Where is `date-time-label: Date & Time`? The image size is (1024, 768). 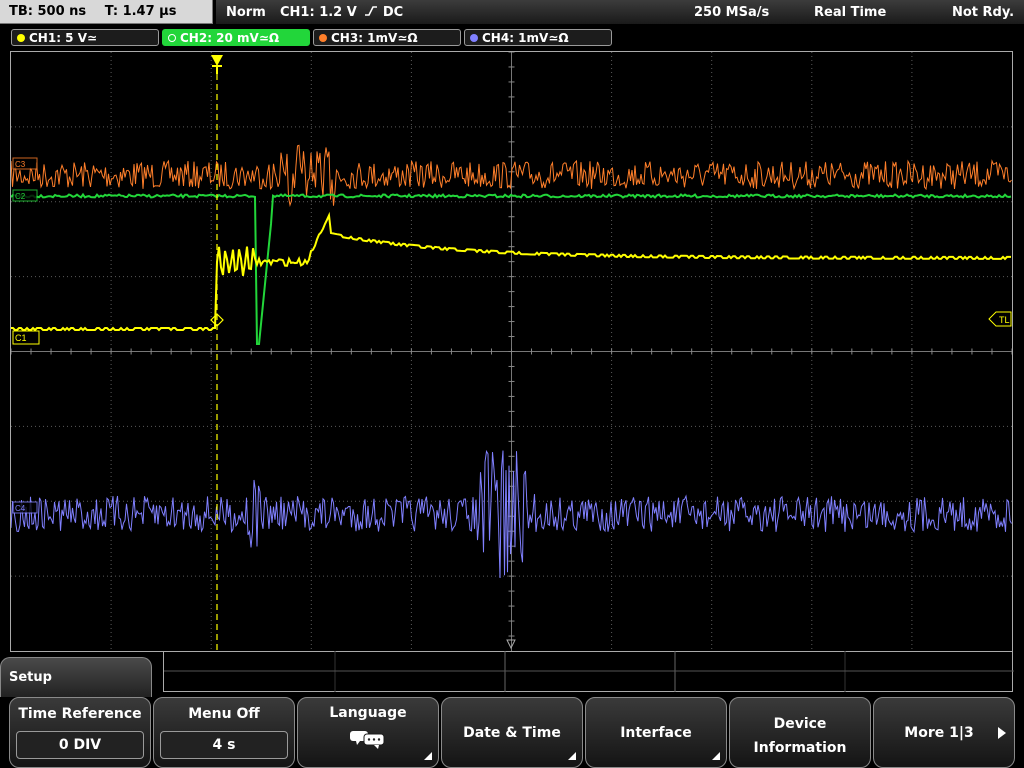 date-time-label: Date & Time is located at coordinates (512, 733).